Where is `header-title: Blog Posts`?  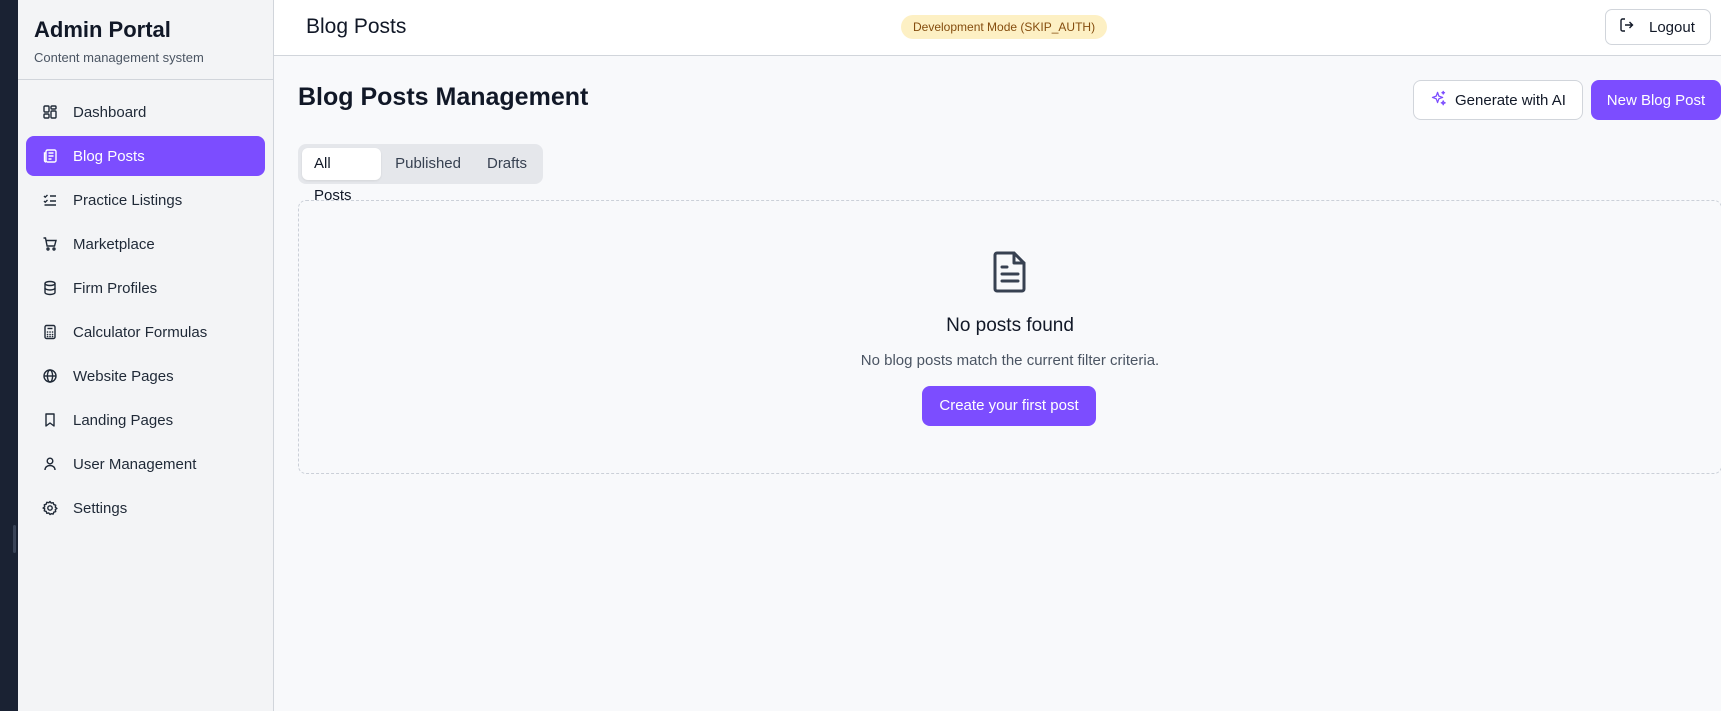
header-title: Blog Posts is located at coordinates (356, 26).